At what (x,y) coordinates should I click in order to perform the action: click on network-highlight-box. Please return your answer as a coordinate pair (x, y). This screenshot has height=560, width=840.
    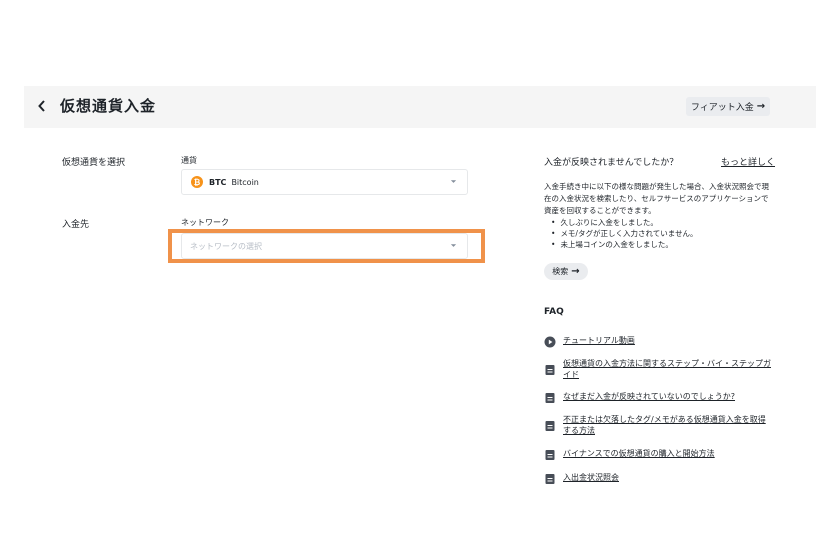
    Looking at the image, I should click on (326, 246).